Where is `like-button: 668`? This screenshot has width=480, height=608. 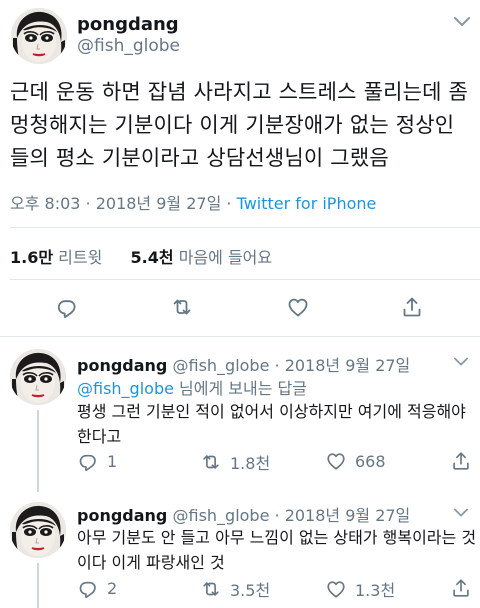 like-button: 668 is located at coordinates (355, 461).